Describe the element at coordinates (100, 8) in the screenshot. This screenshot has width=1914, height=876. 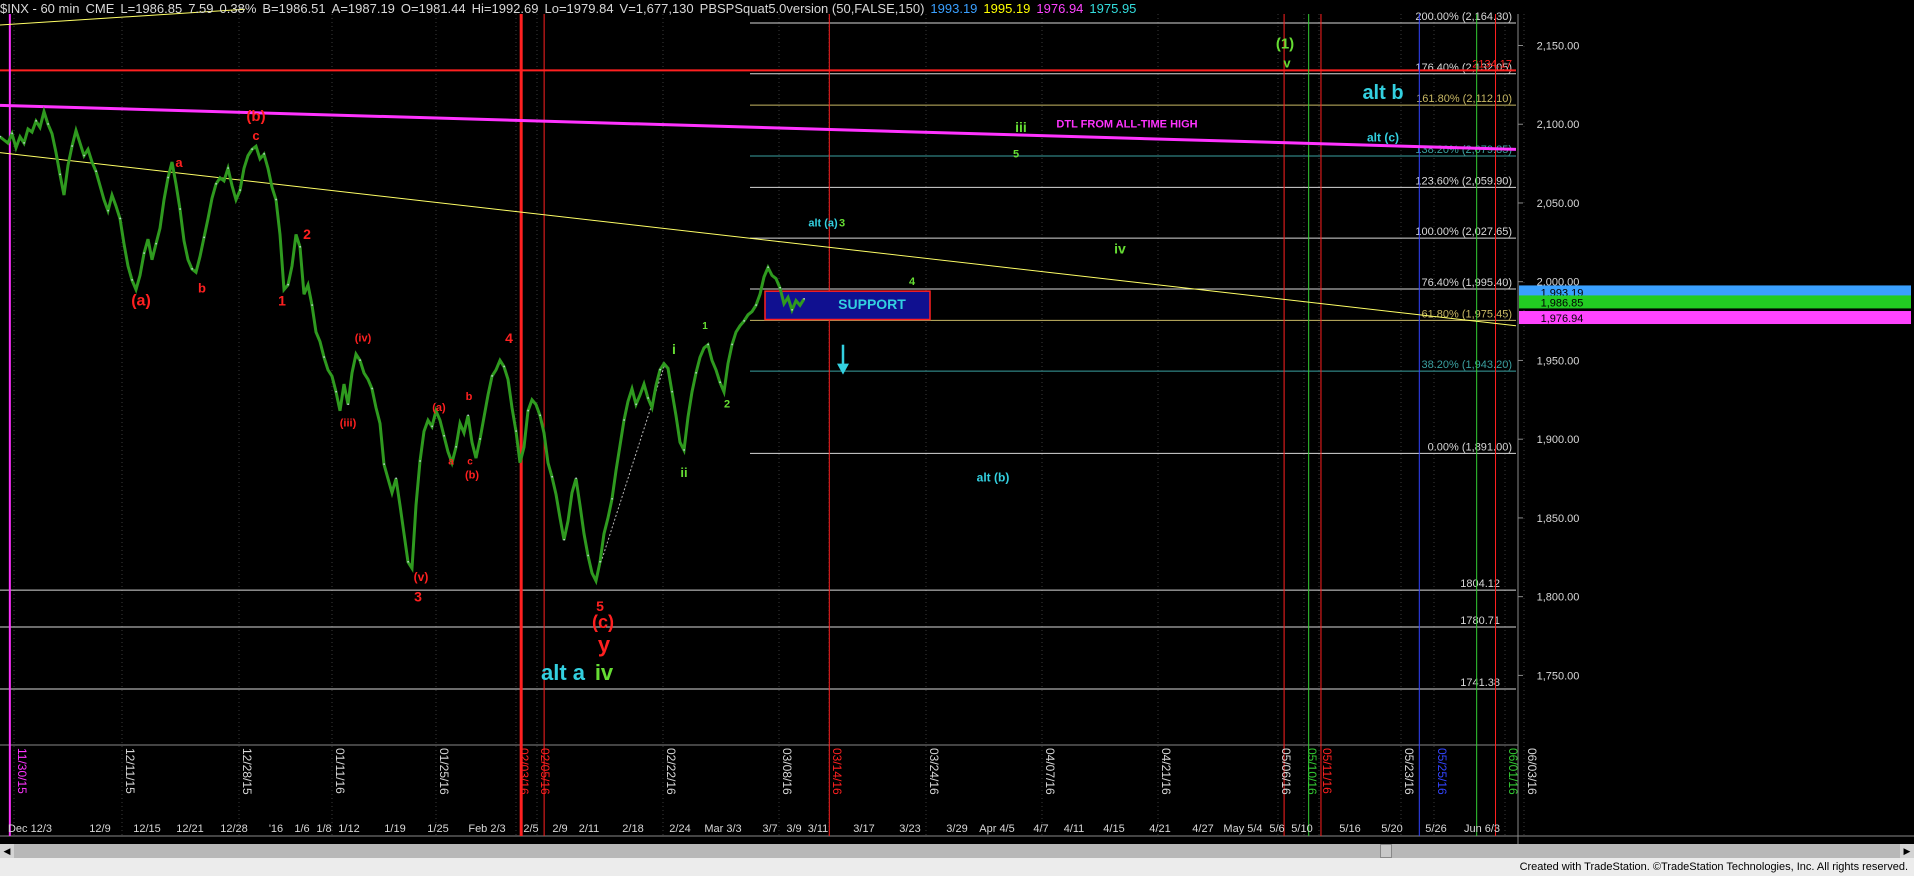
I see `exchange-label: CME` at that location.